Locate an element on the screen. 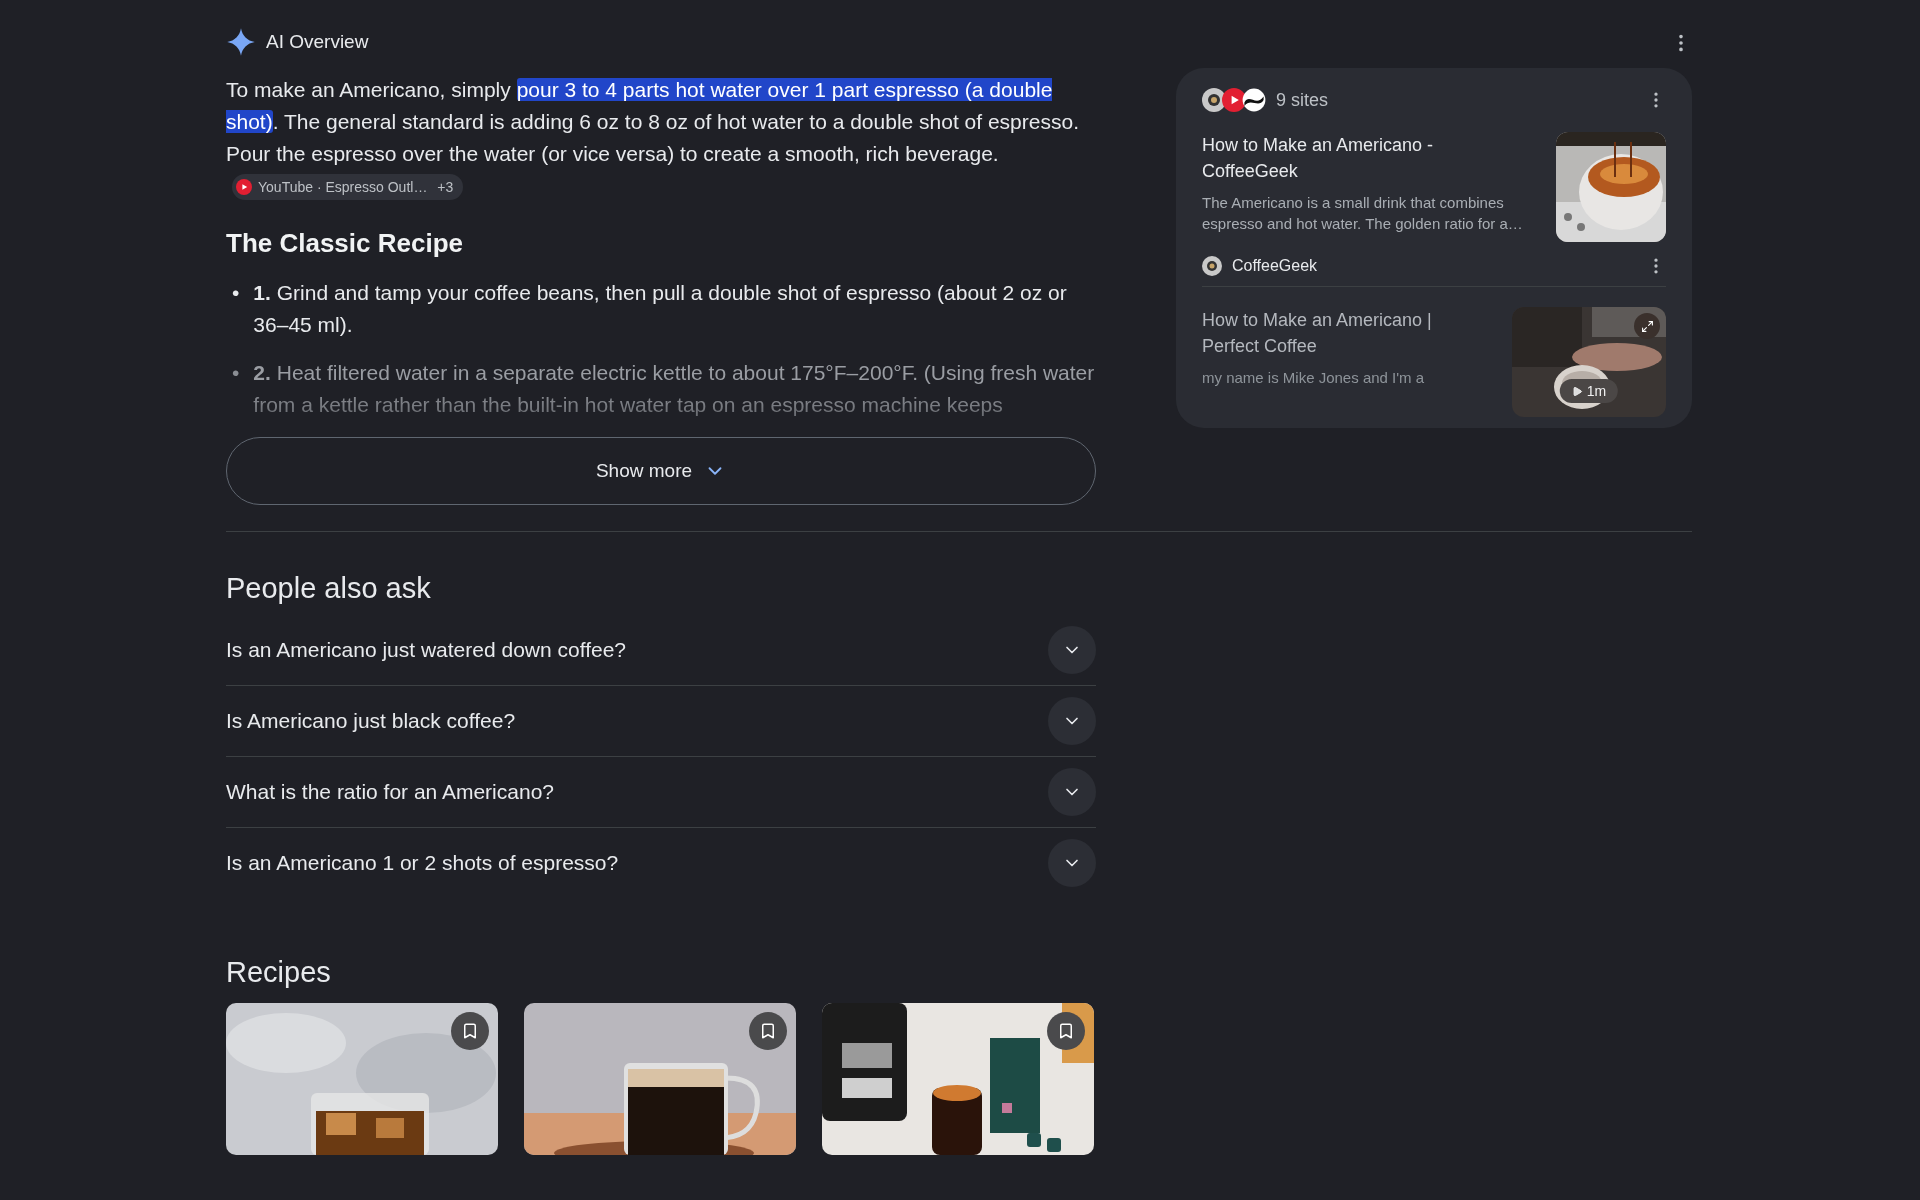 This screenshot has width=1920, height=1200. citation-chip: YouTube · Espresso Outl… +3 is located at coordinates (348, 187).